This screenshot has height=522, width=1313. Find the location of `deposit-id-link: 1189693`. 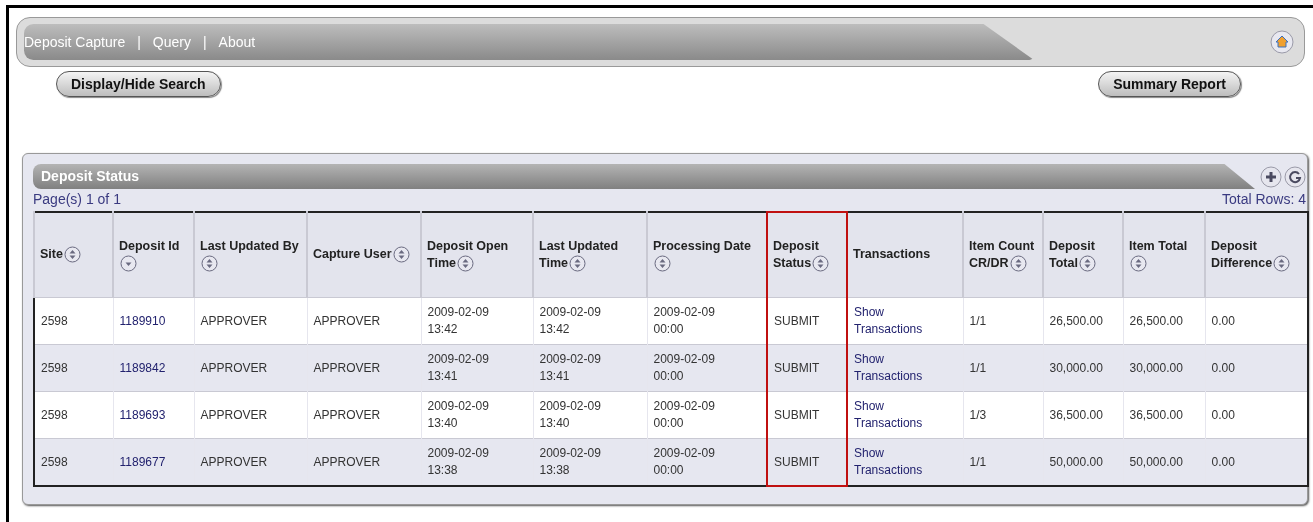

deposit-id-link: 1189693 is located at coordinates (142, 415).